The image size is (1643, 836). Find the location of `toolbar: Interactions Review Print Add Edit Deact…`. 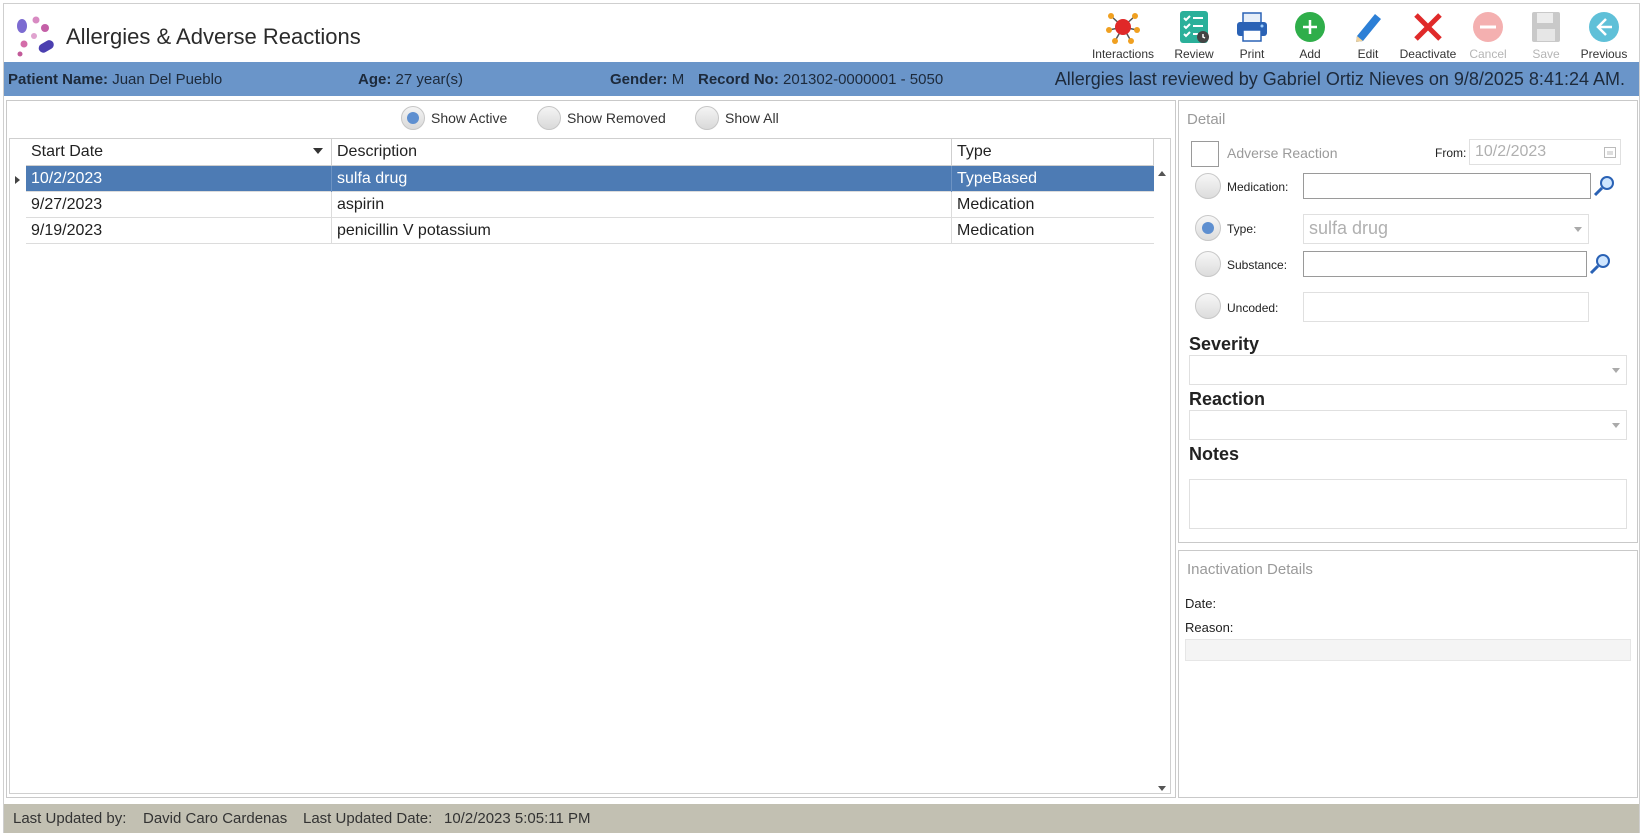

toolbar: Interactions Review Print Add Edit Deact… is located at coordinates (1357, 34).